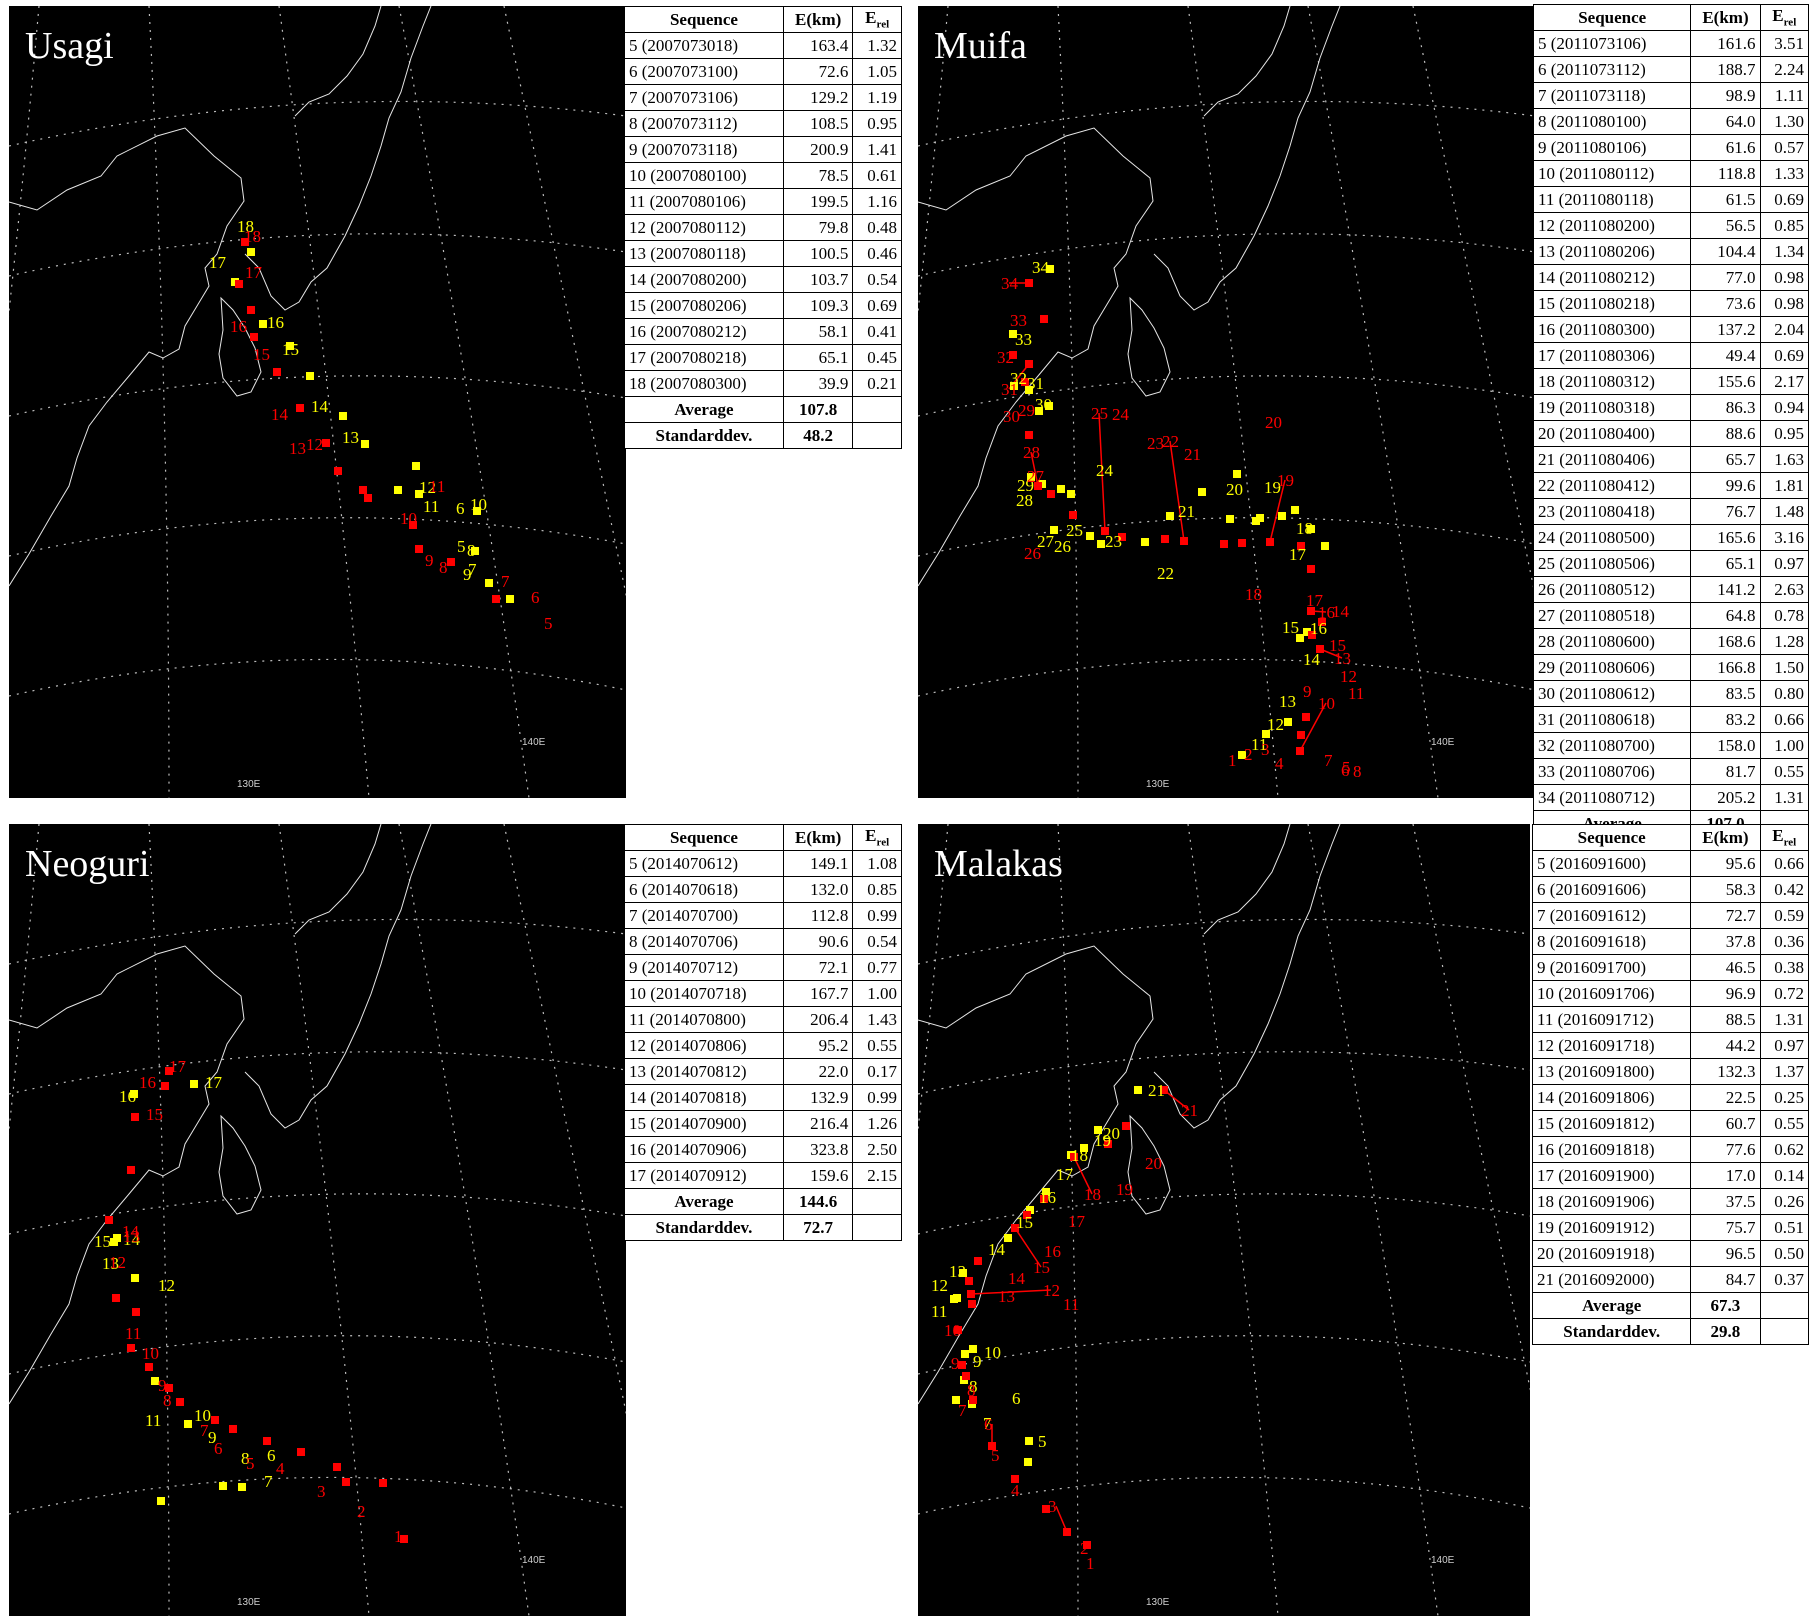 This screenshot has height=1616, width=1809. Describe the element at coordinates (1099, 413) in the screenshot. I see `forecast-step-label: 25` at that location.